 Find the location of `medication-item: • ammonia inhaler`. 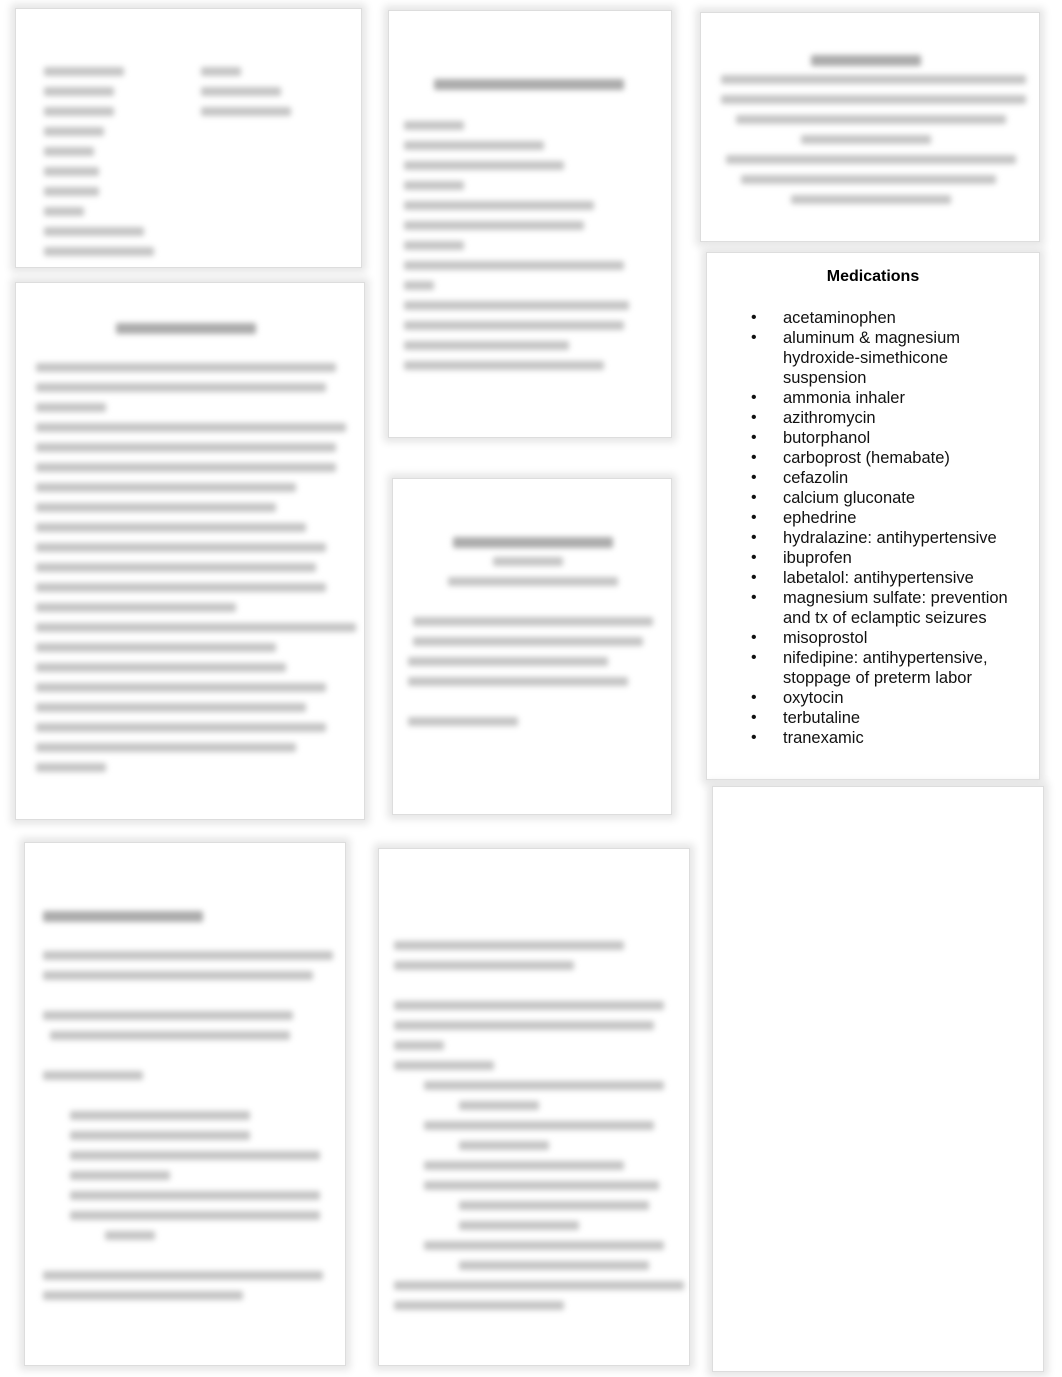

medication-item: • ammonia inhaler is located at coordinates (867, 398).